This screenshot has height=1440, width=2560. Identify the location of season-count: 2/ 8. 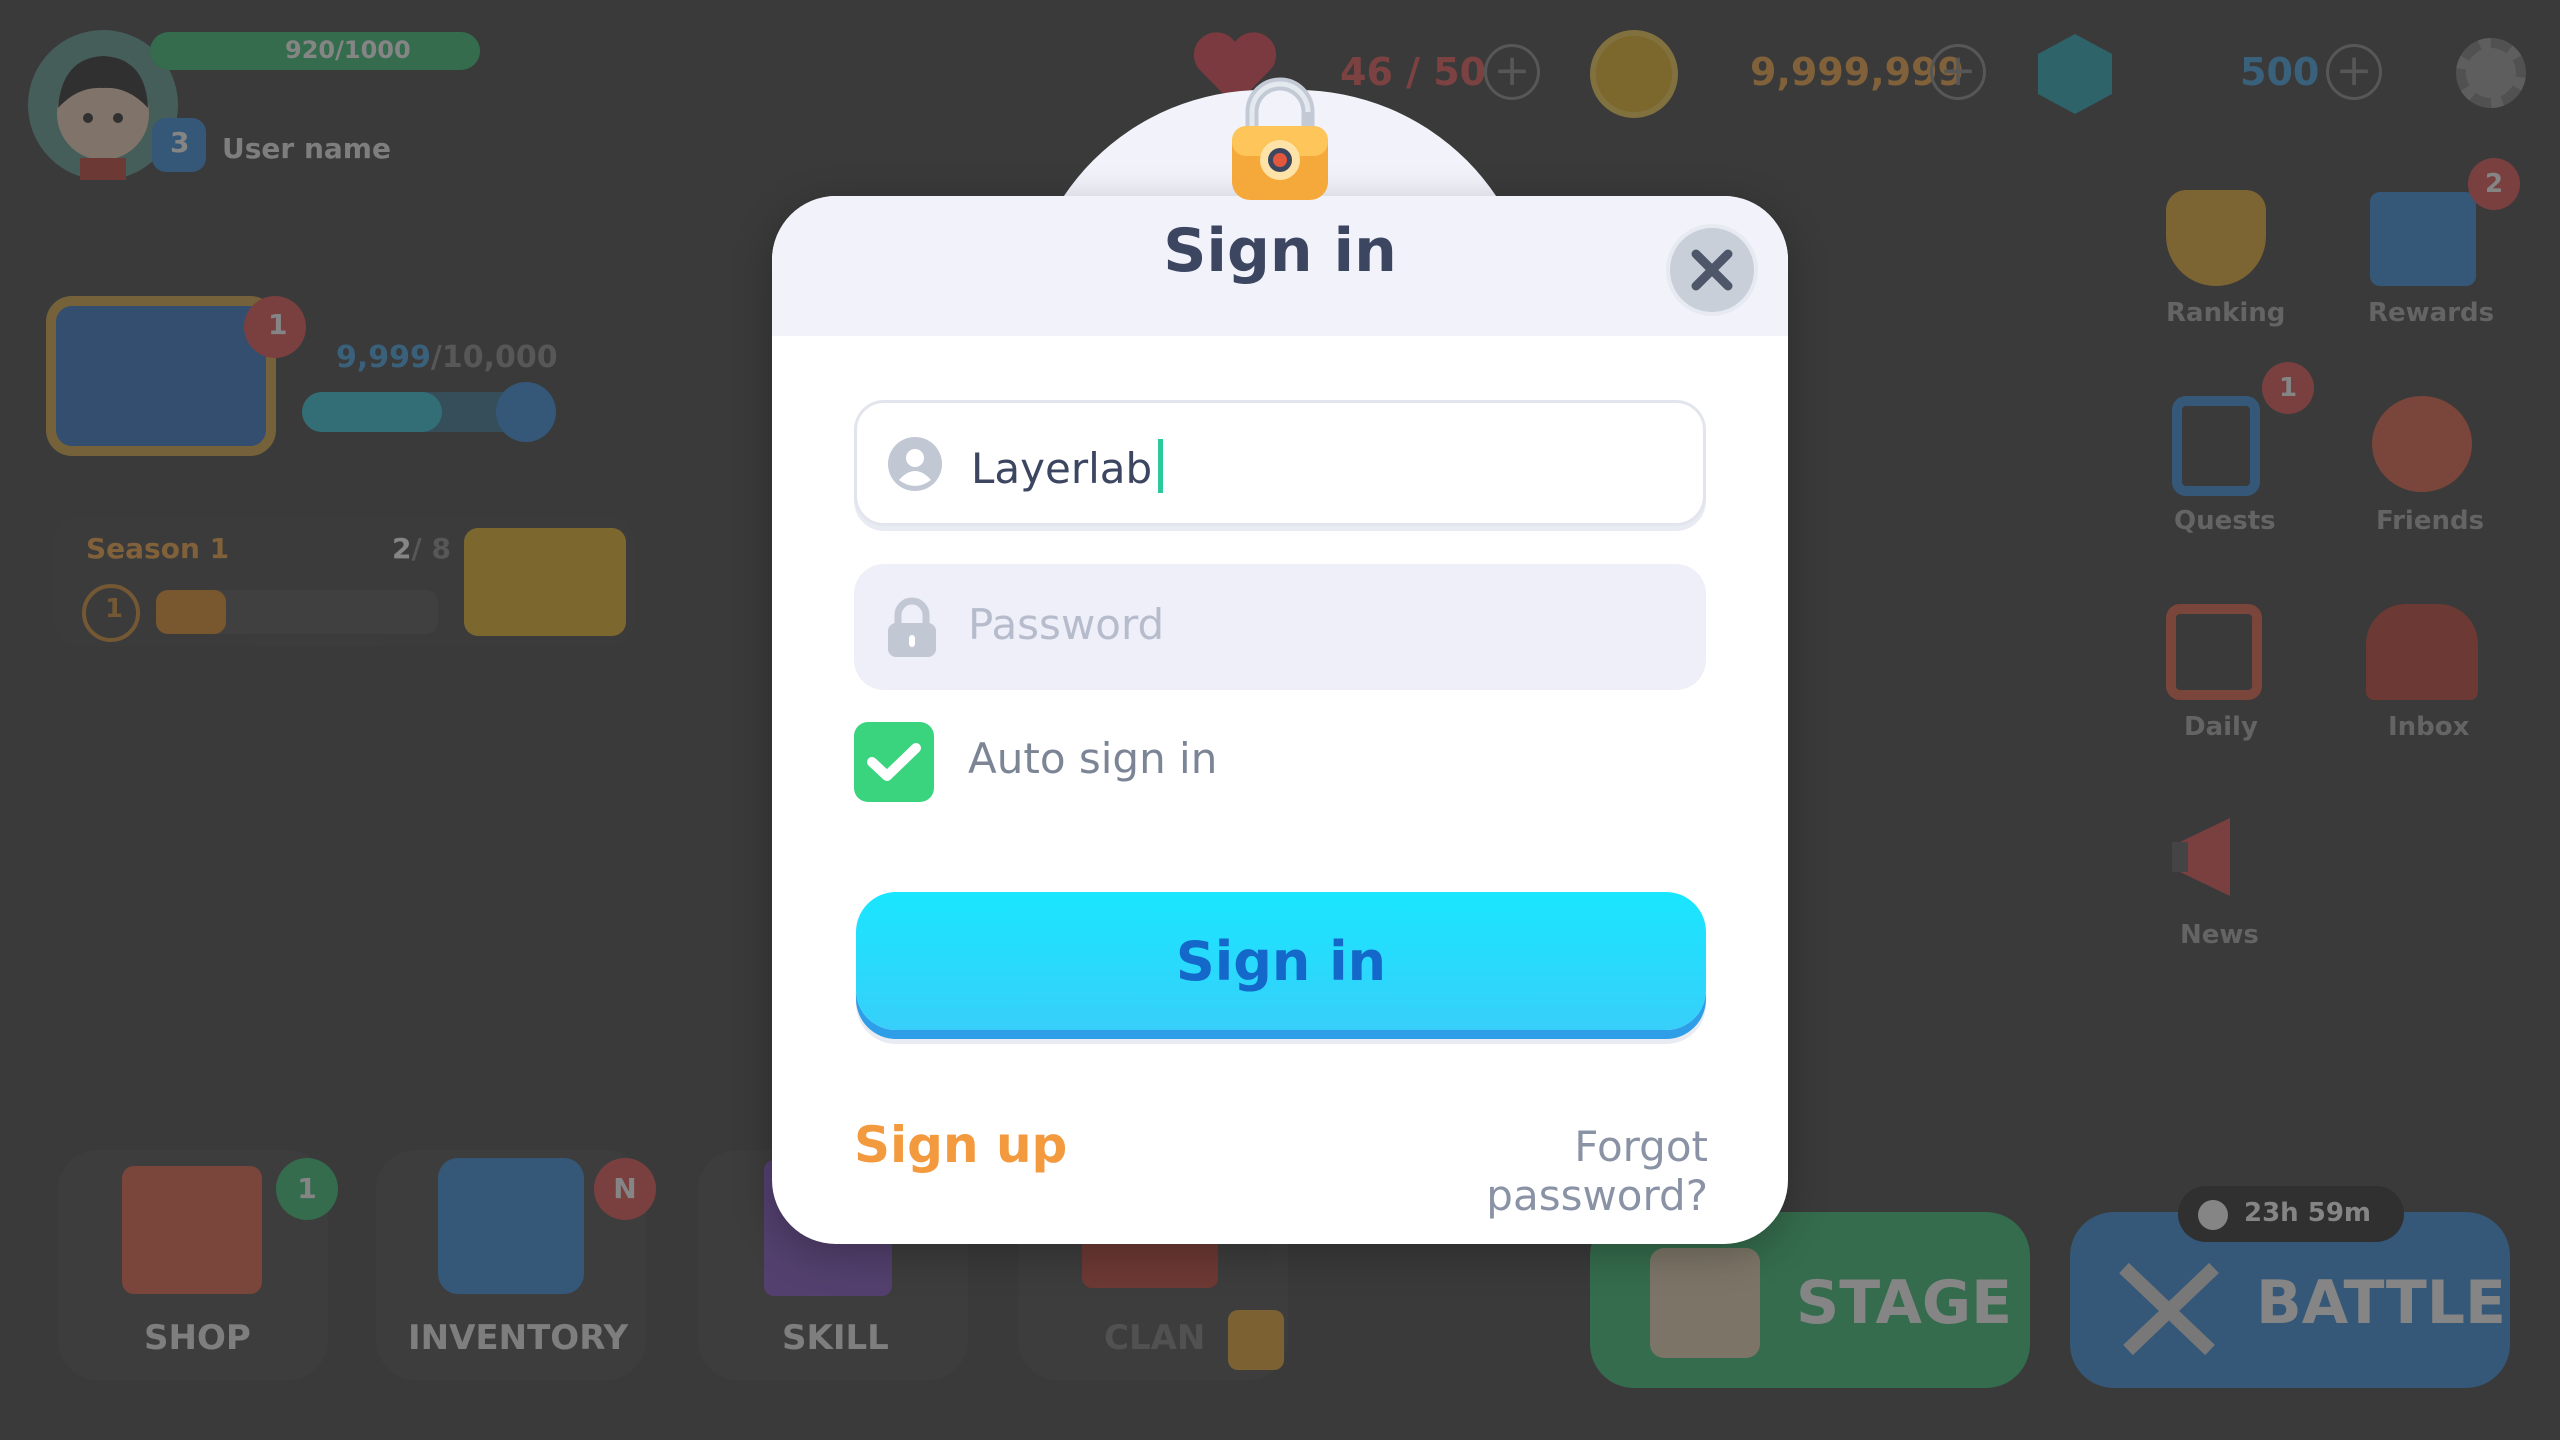
(421, 548).